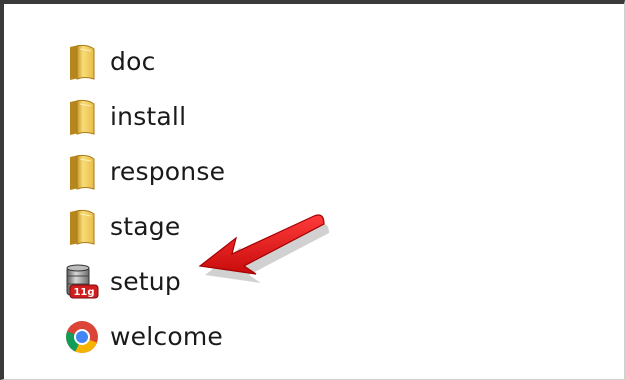 Image resolution: width=625 pixels, height=380 pixels. I want to click on oracle-setup-icon: 11g, so click(82, 282).